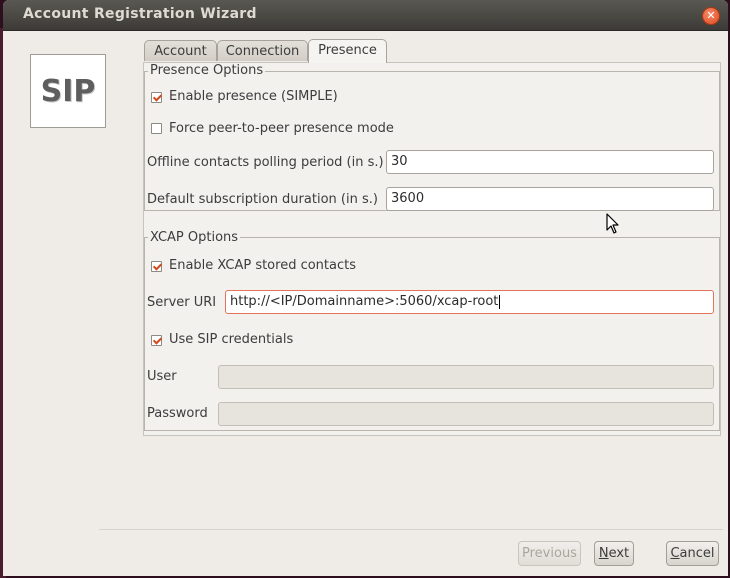 This screenshot has width=730, height=578. Describe the element at coordinates (253, 96) in the screenshot. I see `enable-presence-label: Enable presence (SIMPLE)` at that location.